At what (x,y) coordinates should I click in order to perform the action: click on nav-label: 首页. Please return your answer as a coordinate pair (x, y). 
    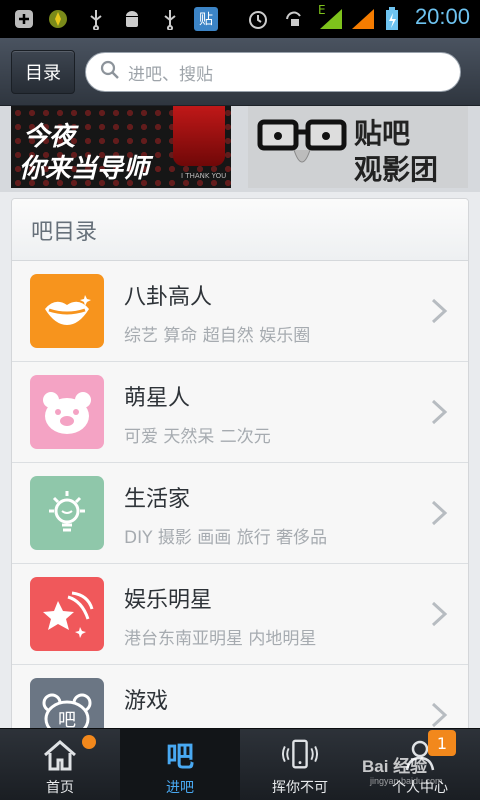
    Looking at the image, I should click on (60, 788).